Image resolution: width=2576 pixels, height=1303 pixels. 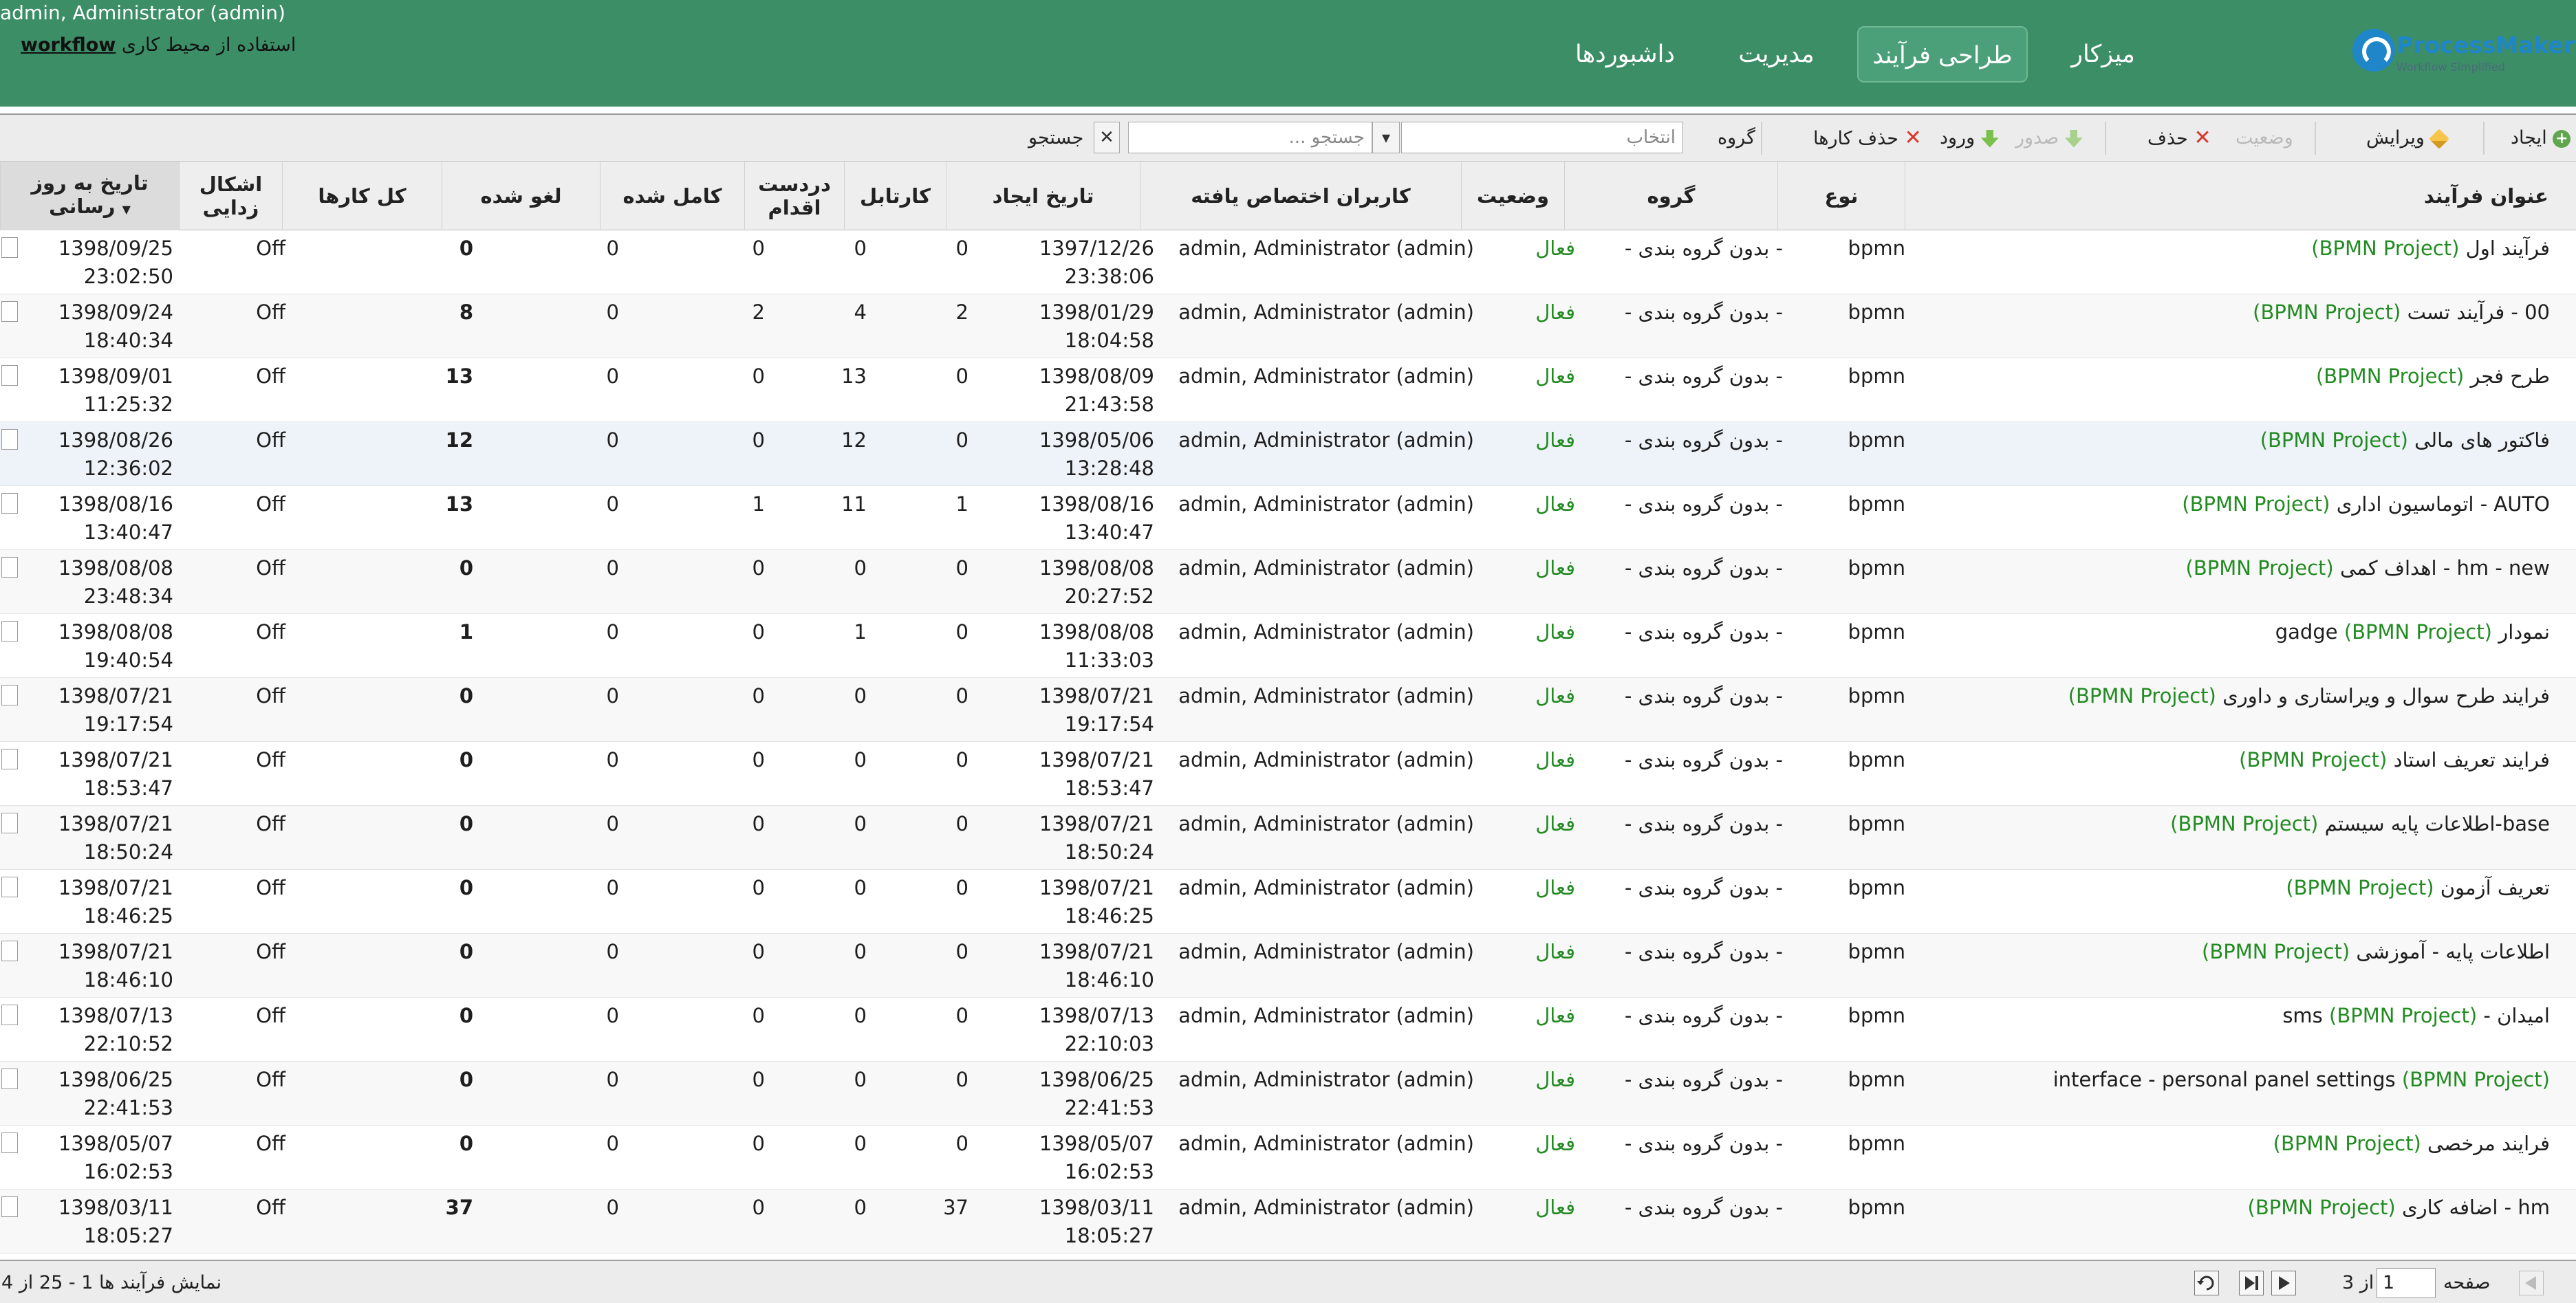 What do you see at coordinates (2240, 196) in the screenshot?
I see `col-process-title: عنوان فرآیند` at bounding box center [2240, 196].